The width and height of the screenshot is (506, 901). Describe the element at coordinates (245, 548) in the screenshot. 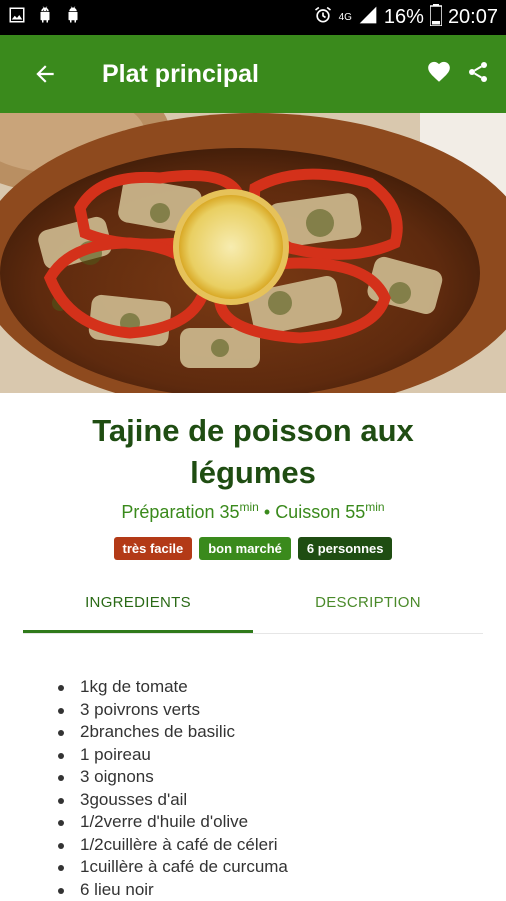

I see `cost-badge: bon marché` at that location.